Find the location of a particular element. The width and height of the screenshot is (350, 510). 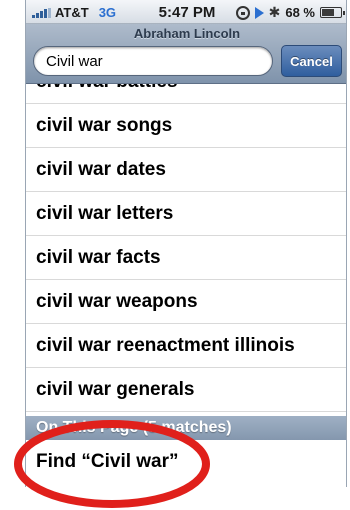

bluetooth-icon: ✱ is located at coordinates (274, 12).